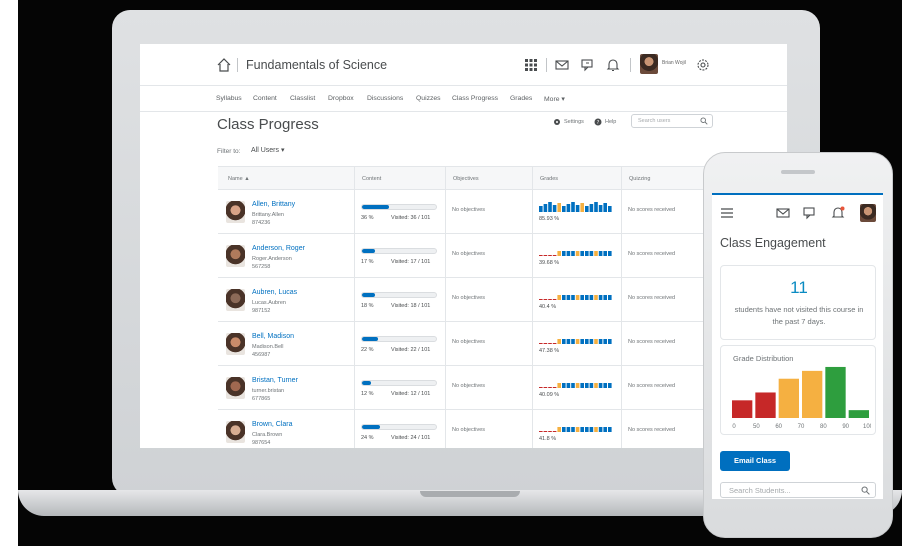 This screenshot has height=546, width=902. I want to click on phone-speaker, so click(798, 172).